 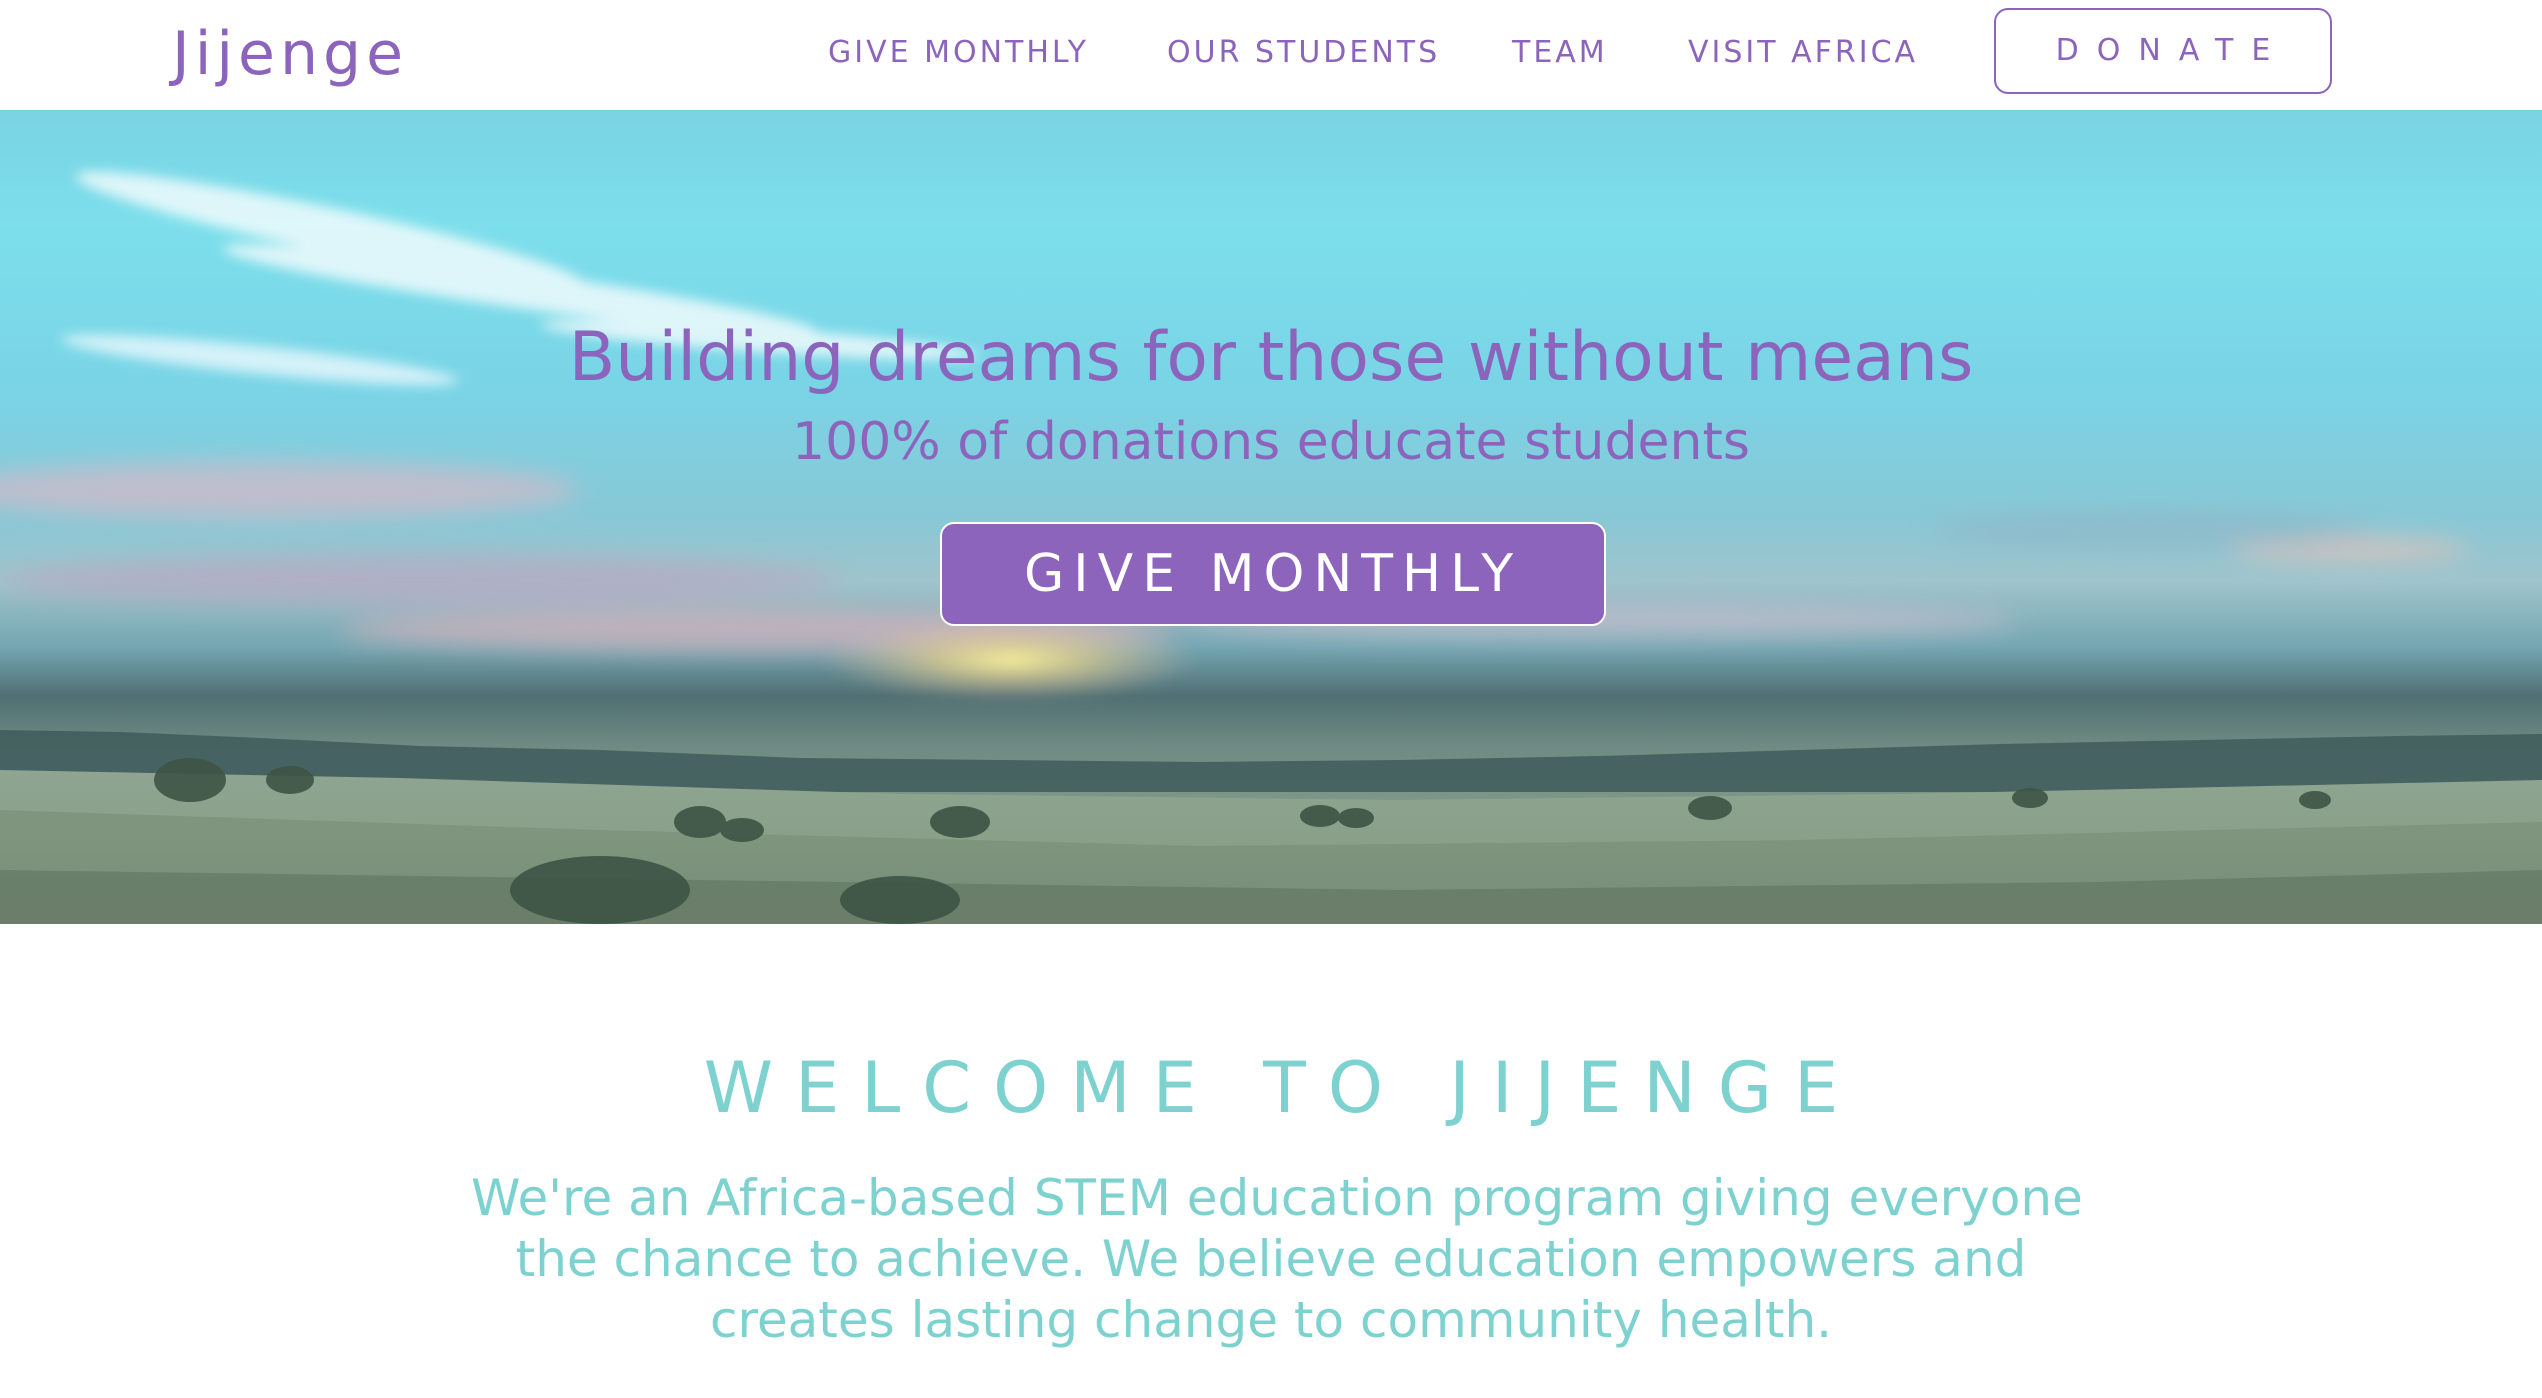 What do you see at coordinates (1282, 1088) in the screenshot?
I see `welcome-heading: WELCOME TO JIJENGE` at bounding box center [1282, 1088].